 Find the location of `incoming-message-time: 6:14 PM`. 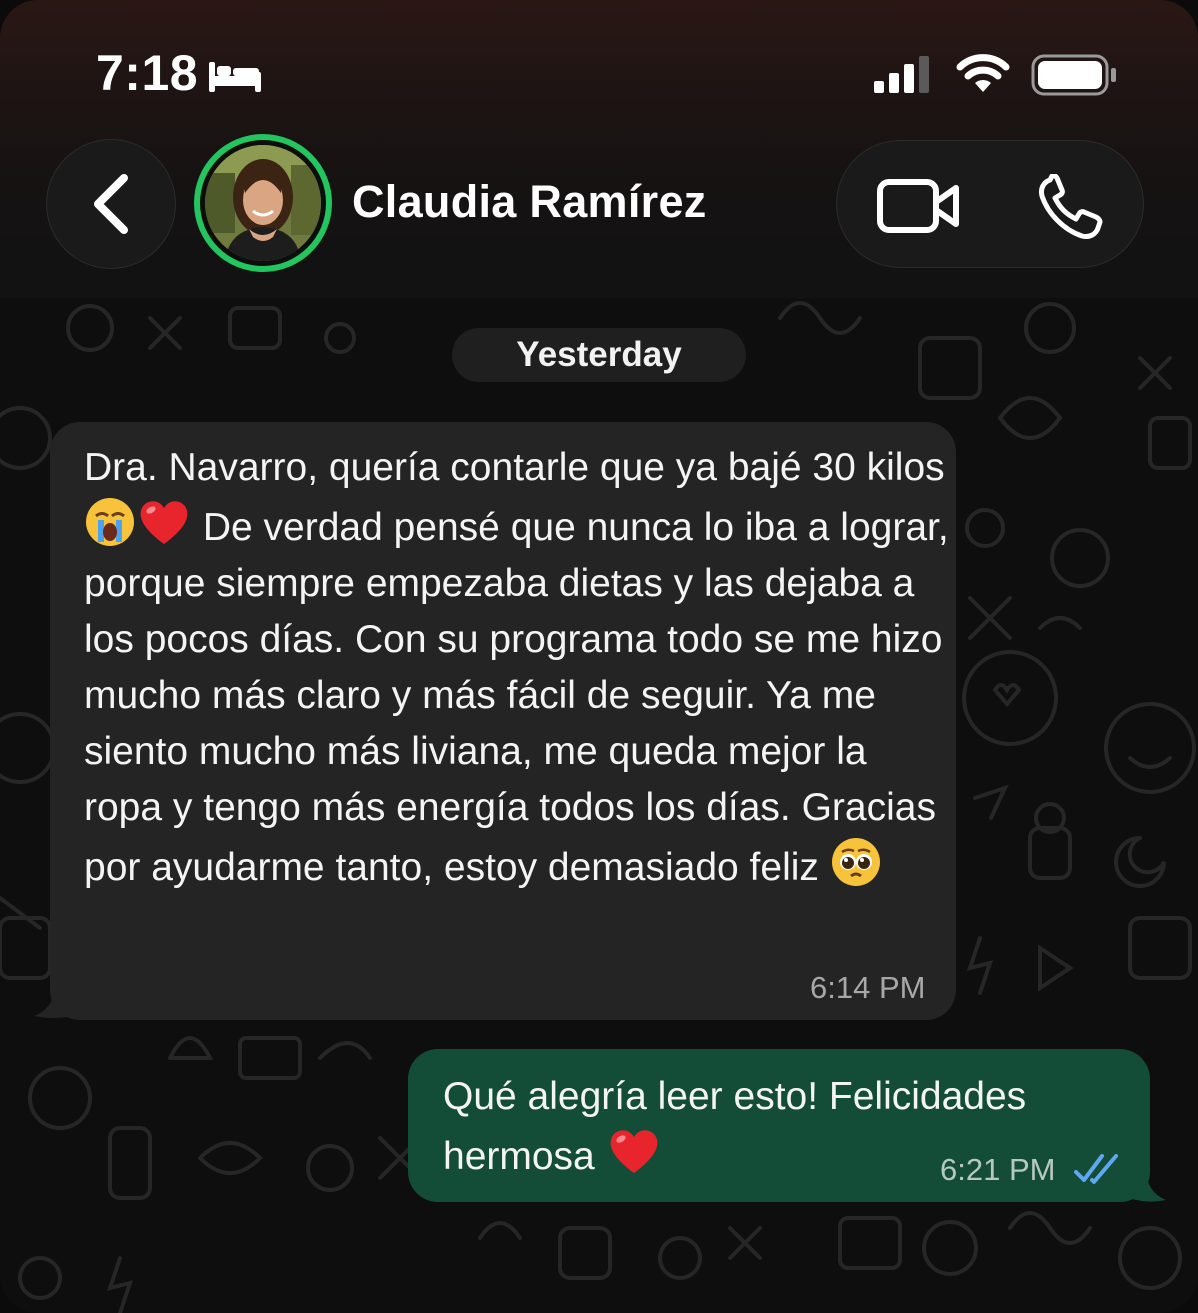

incoming-message-time: 6:14 PM is located at coordinates (868, 987).